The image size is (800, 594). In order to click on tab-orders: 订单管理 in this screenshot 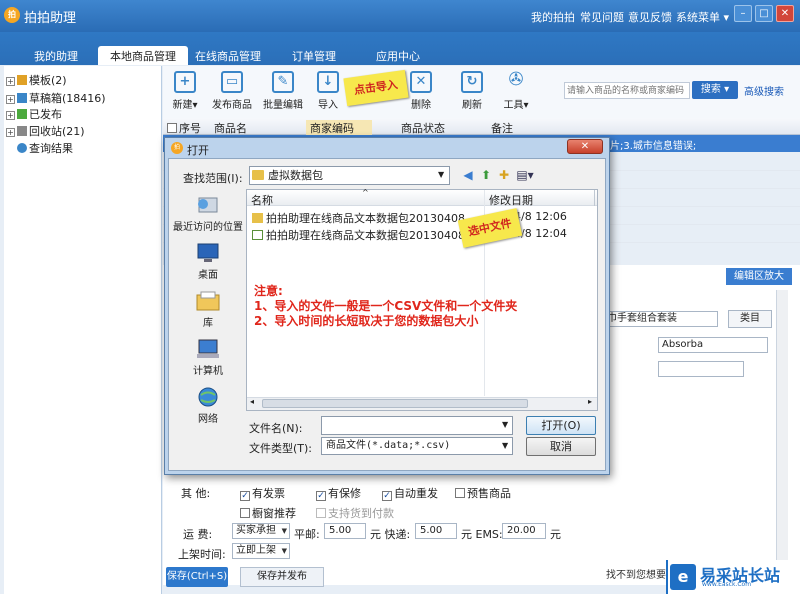, I will do `click(314, 55)`.